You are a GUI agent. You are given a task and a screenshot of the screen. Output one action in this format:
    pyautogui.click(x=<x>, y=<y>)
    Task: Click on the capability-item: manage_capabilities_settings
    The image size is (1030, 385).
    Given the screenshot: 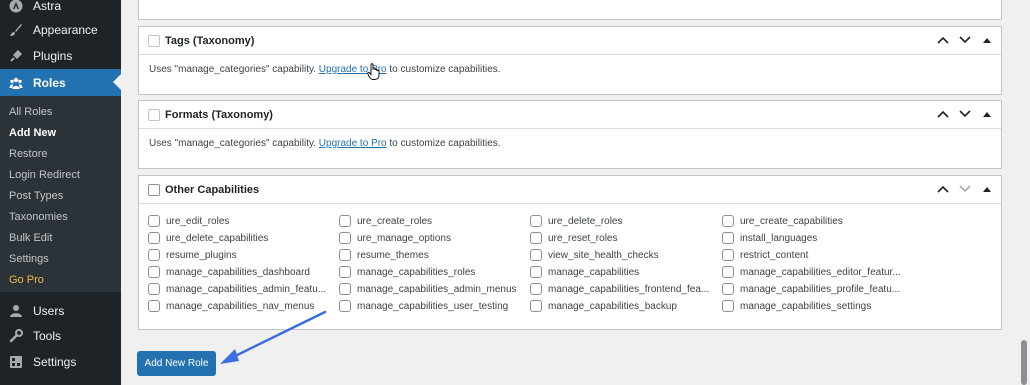 What is the action you would take?
    pyautogui.click(x=796, y=306)
    